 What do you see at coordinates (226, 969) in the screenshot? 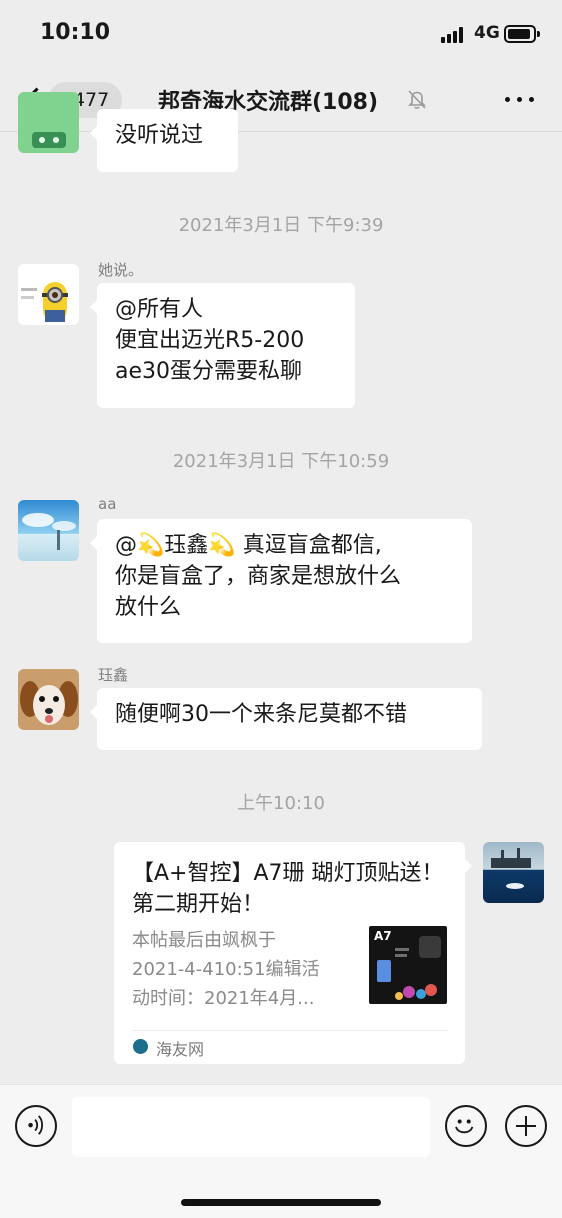
I see `link-card-desc-line: 2021-4-410:51编辑活` at bounding box center [226, 969].